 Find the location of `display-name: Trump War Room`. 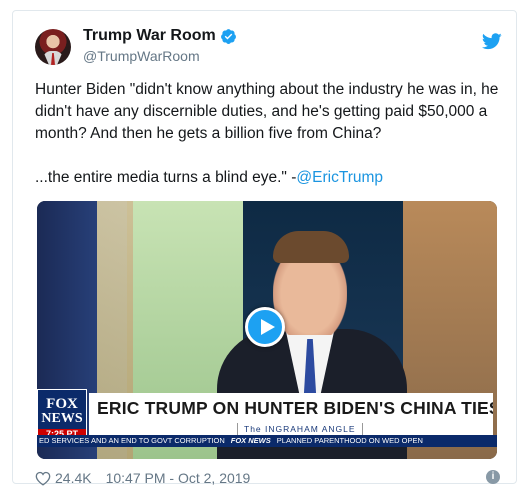

display-name: Trump War Room is located at coordinates (149, 36).